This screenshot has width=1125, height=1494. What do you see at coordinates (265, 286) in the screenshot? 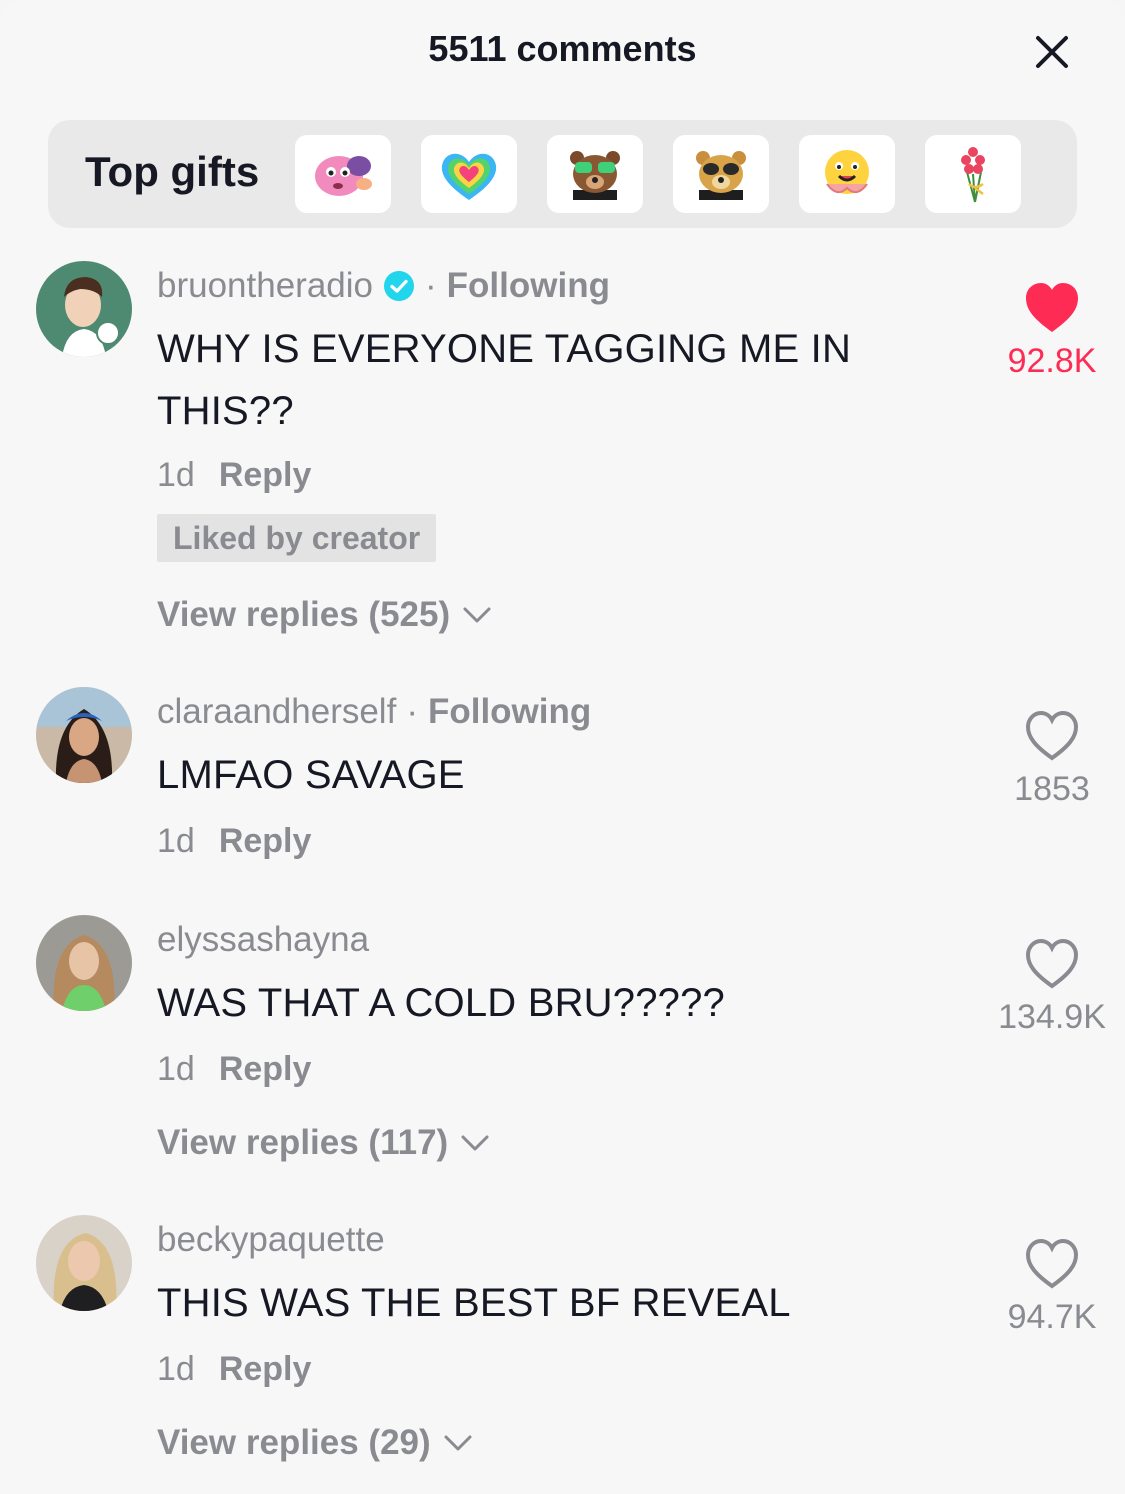
I see `comment-username: bruontheradio` at bounding box center [265, 286].